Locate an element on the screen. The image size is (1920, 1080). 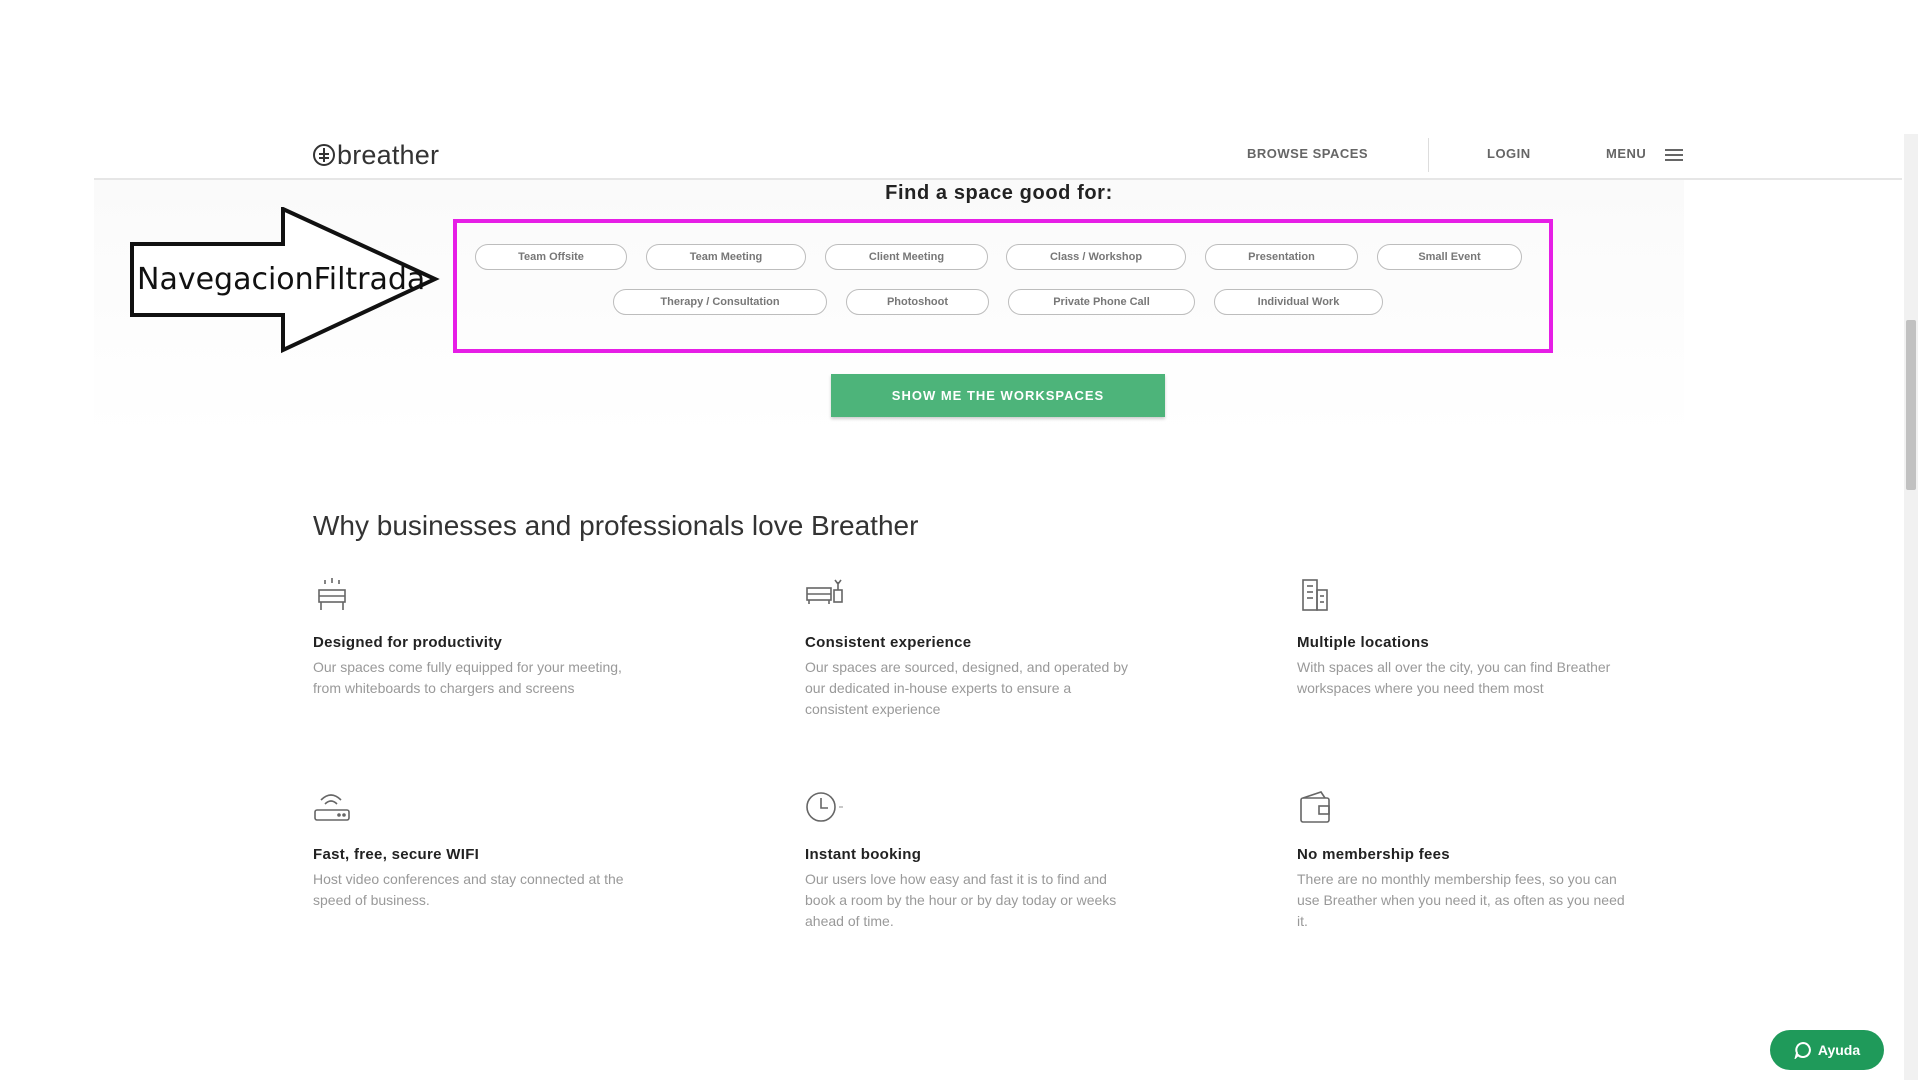
chat-bubble-icon is located at coordinates (1802, 1050).